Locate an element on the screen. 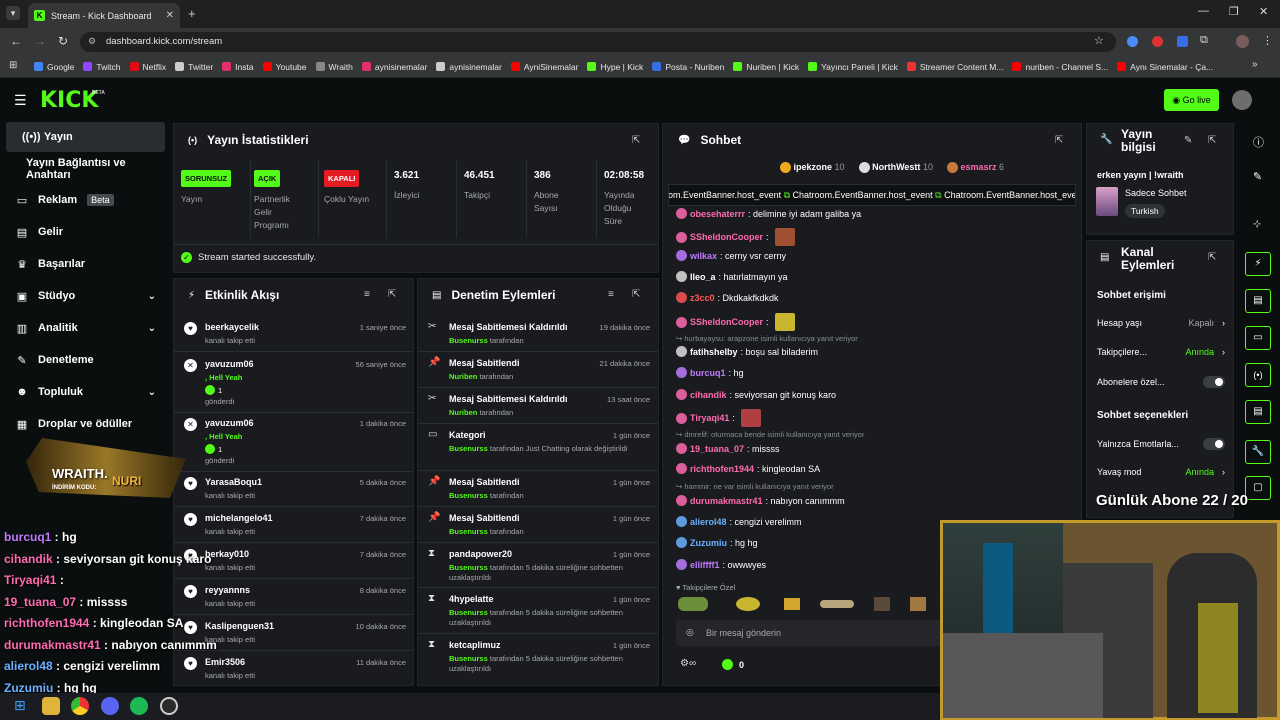 The width and height of the screenshot is (1280, 720). tab-search-icon: ▾ is located at coordinates (13, 13).